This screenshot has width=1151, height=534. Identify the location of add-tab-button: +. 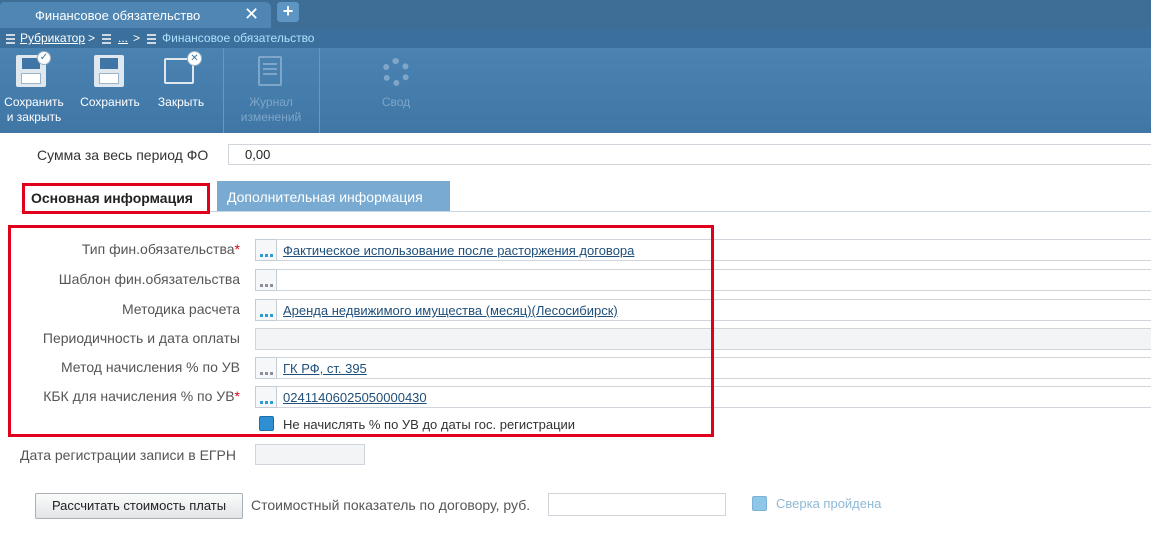
(288, 12).